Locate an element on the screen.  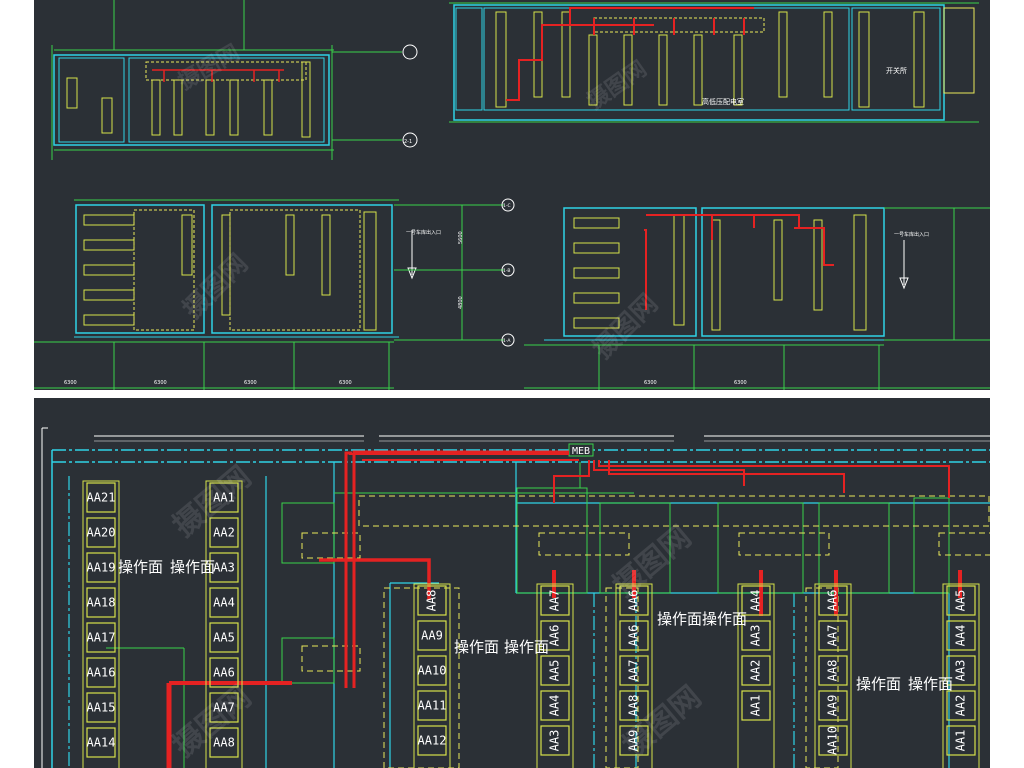
bottom-dimension-5: 6300 is located at coordinates (650, 383).